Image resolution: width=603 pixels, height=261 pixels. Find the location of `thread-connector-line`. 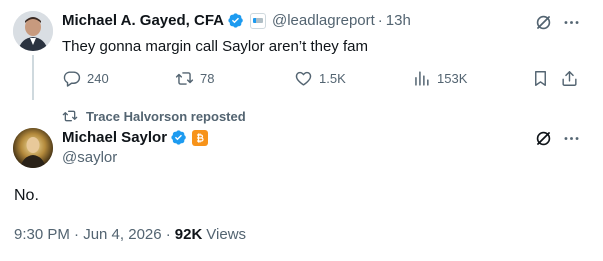

thread-connector-line is located at coordinates (33, 77).